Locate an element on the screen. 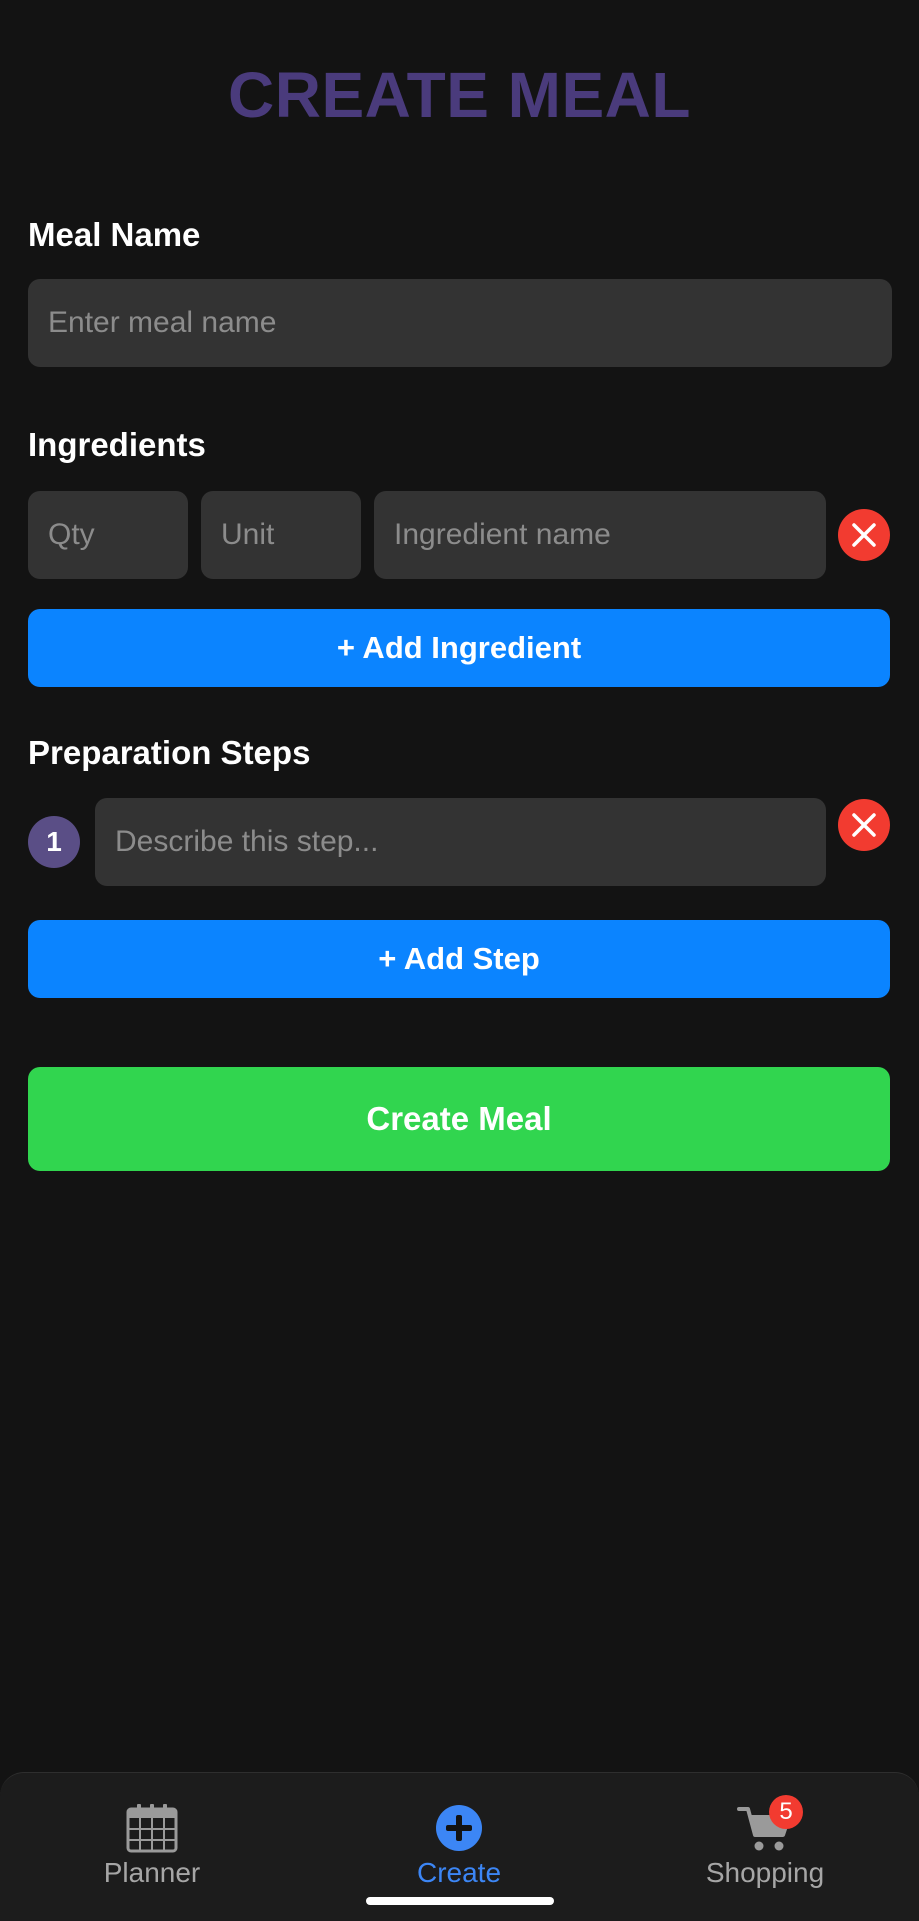 The width and height of the screenshot is (919, 1921). step-description-input is located at coordinates (470, 842).